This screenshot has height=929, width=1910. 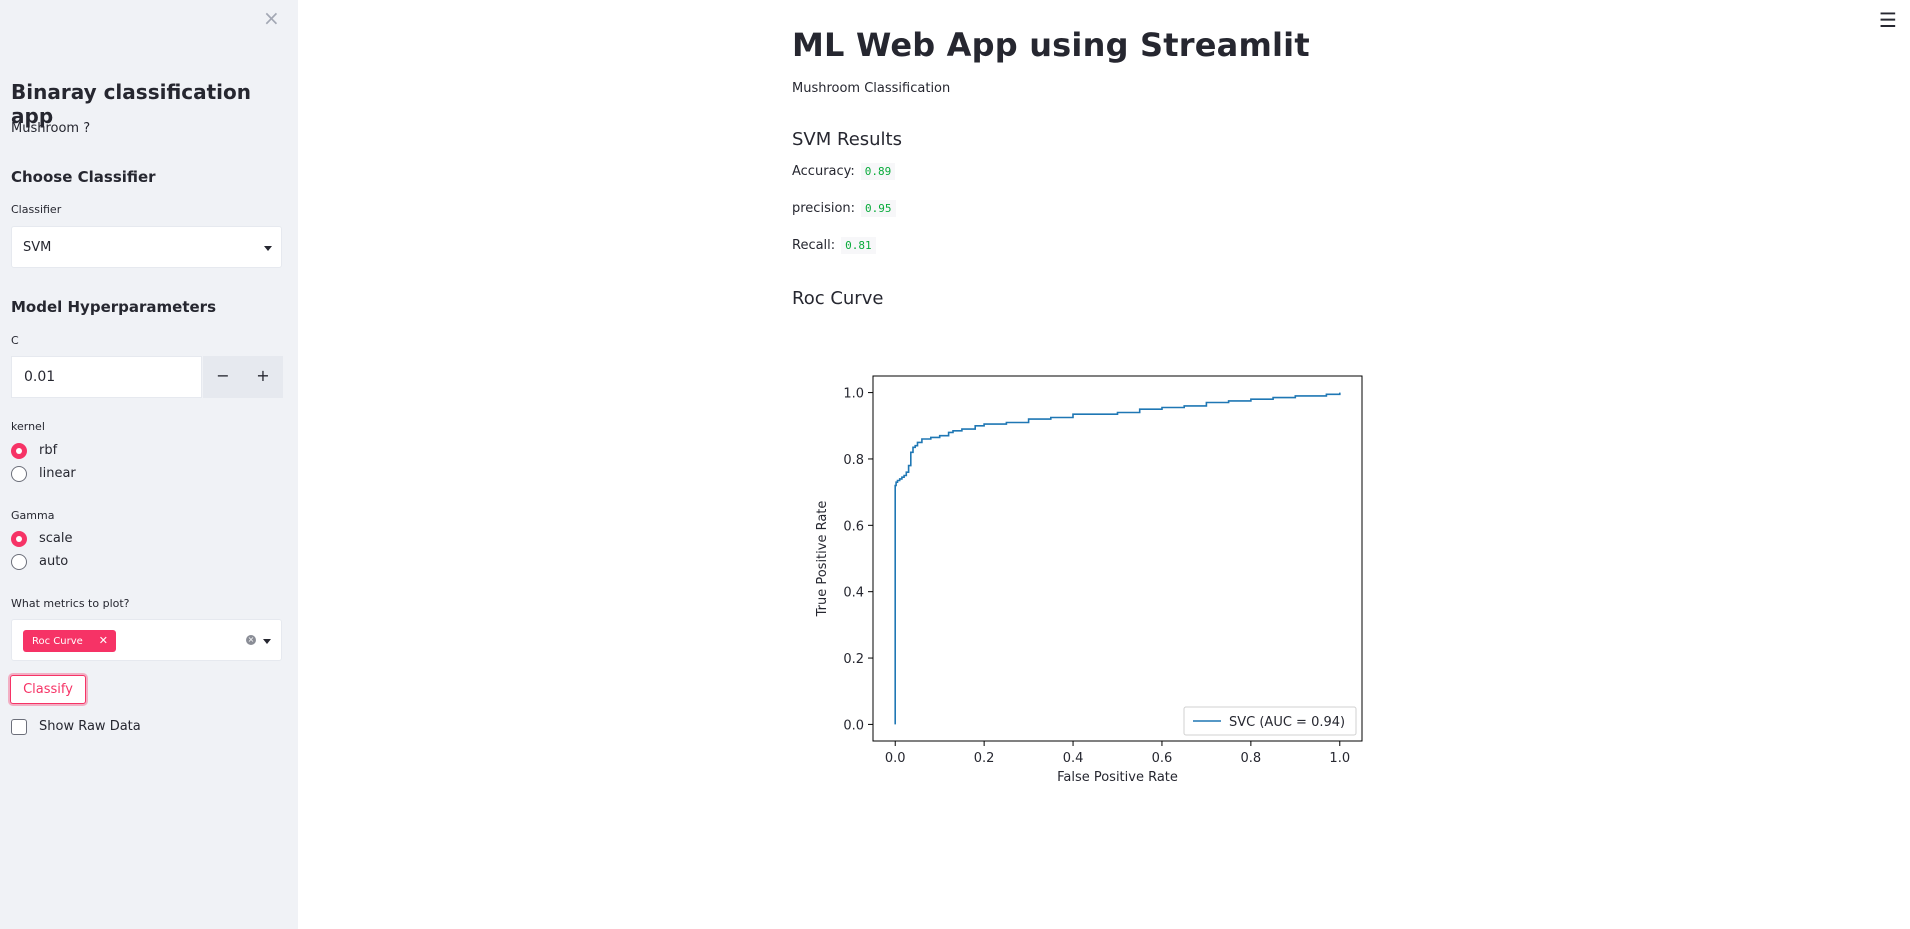 I want to click on recall-label: Recall:, so click(x=814, y=245).